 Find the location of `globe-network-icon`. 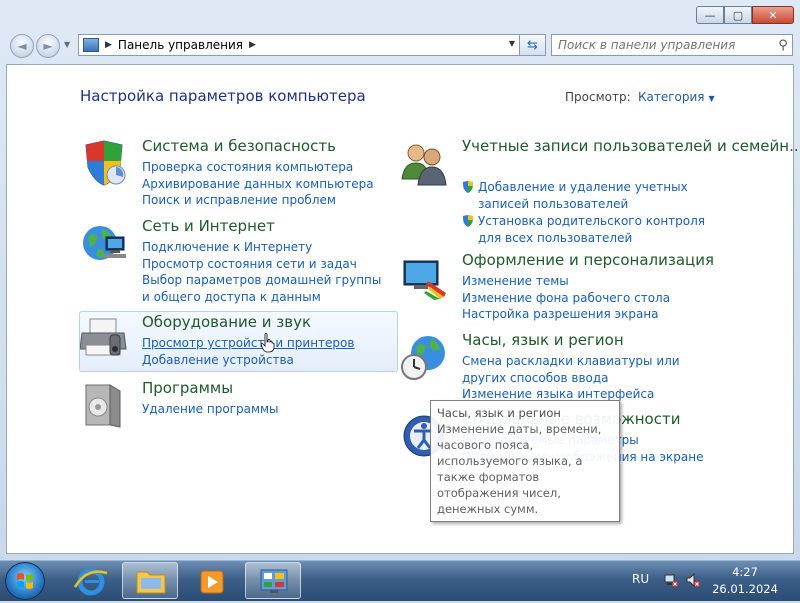

globe-network-icon is located at coordinates (104, 243).